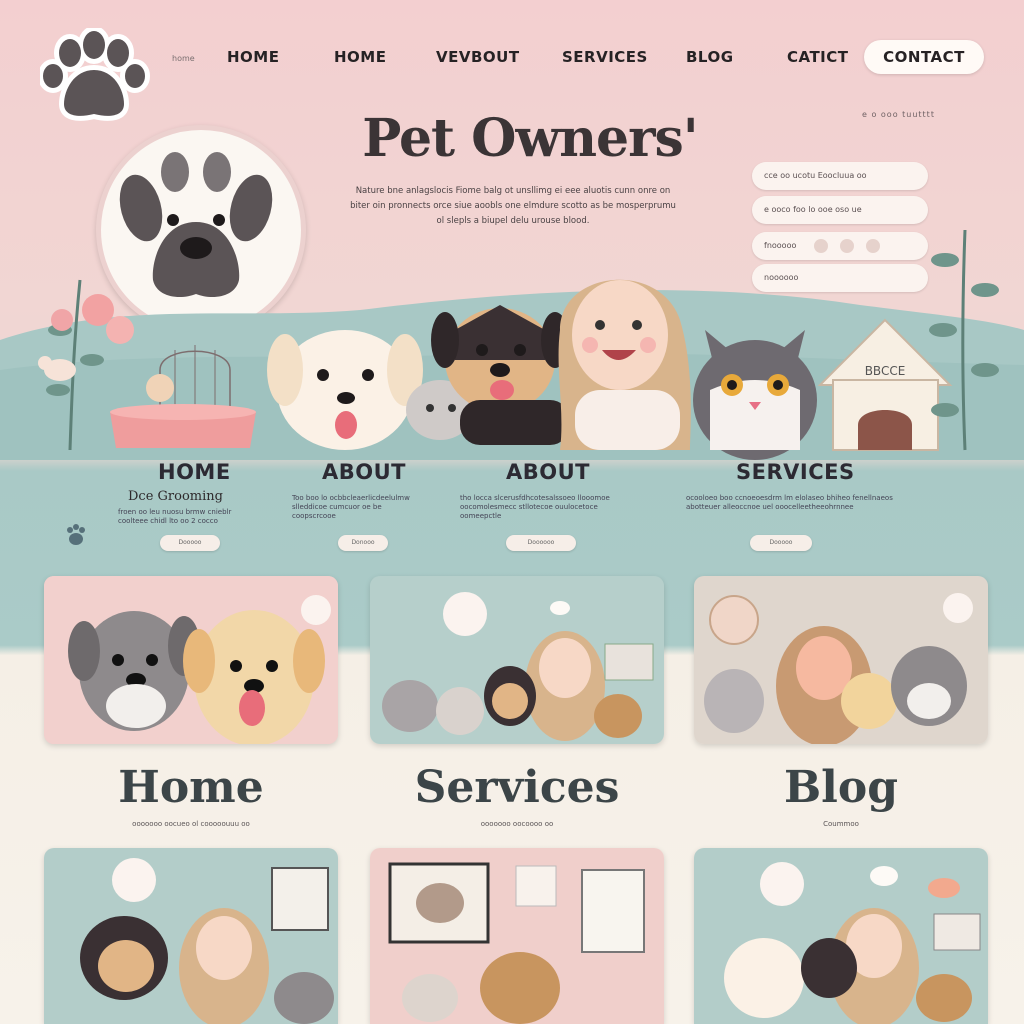 Image resolution: width=1024 pixels, height=1024 pixels. Describe the element at coordinates (363, 543) in the screenshot. I see `section-about-button: Donooo` at that location.